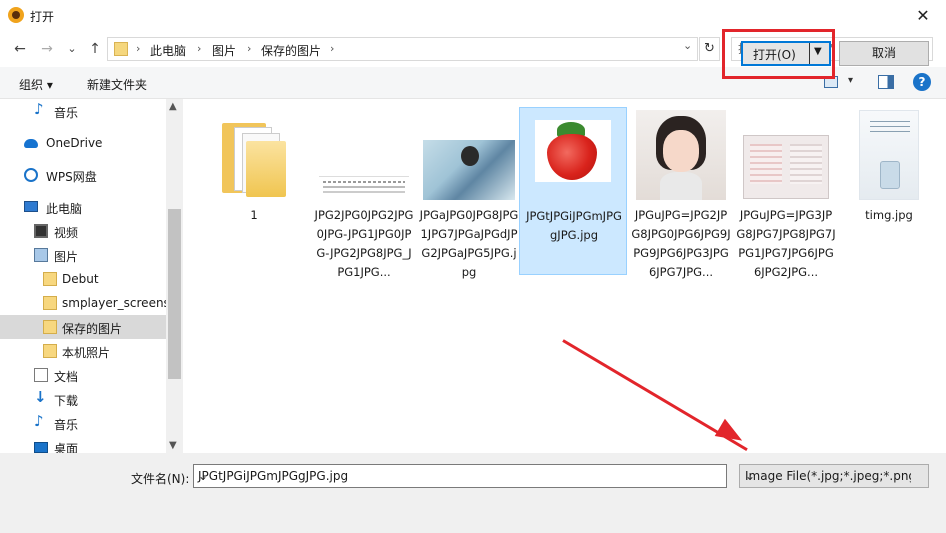 The height and width of the screenshot is (533, 946). Describe the element at coordinates (291, 50) in the screenshot. I see `breadcrumb-saved-pictures: 保存的图片` at that location.